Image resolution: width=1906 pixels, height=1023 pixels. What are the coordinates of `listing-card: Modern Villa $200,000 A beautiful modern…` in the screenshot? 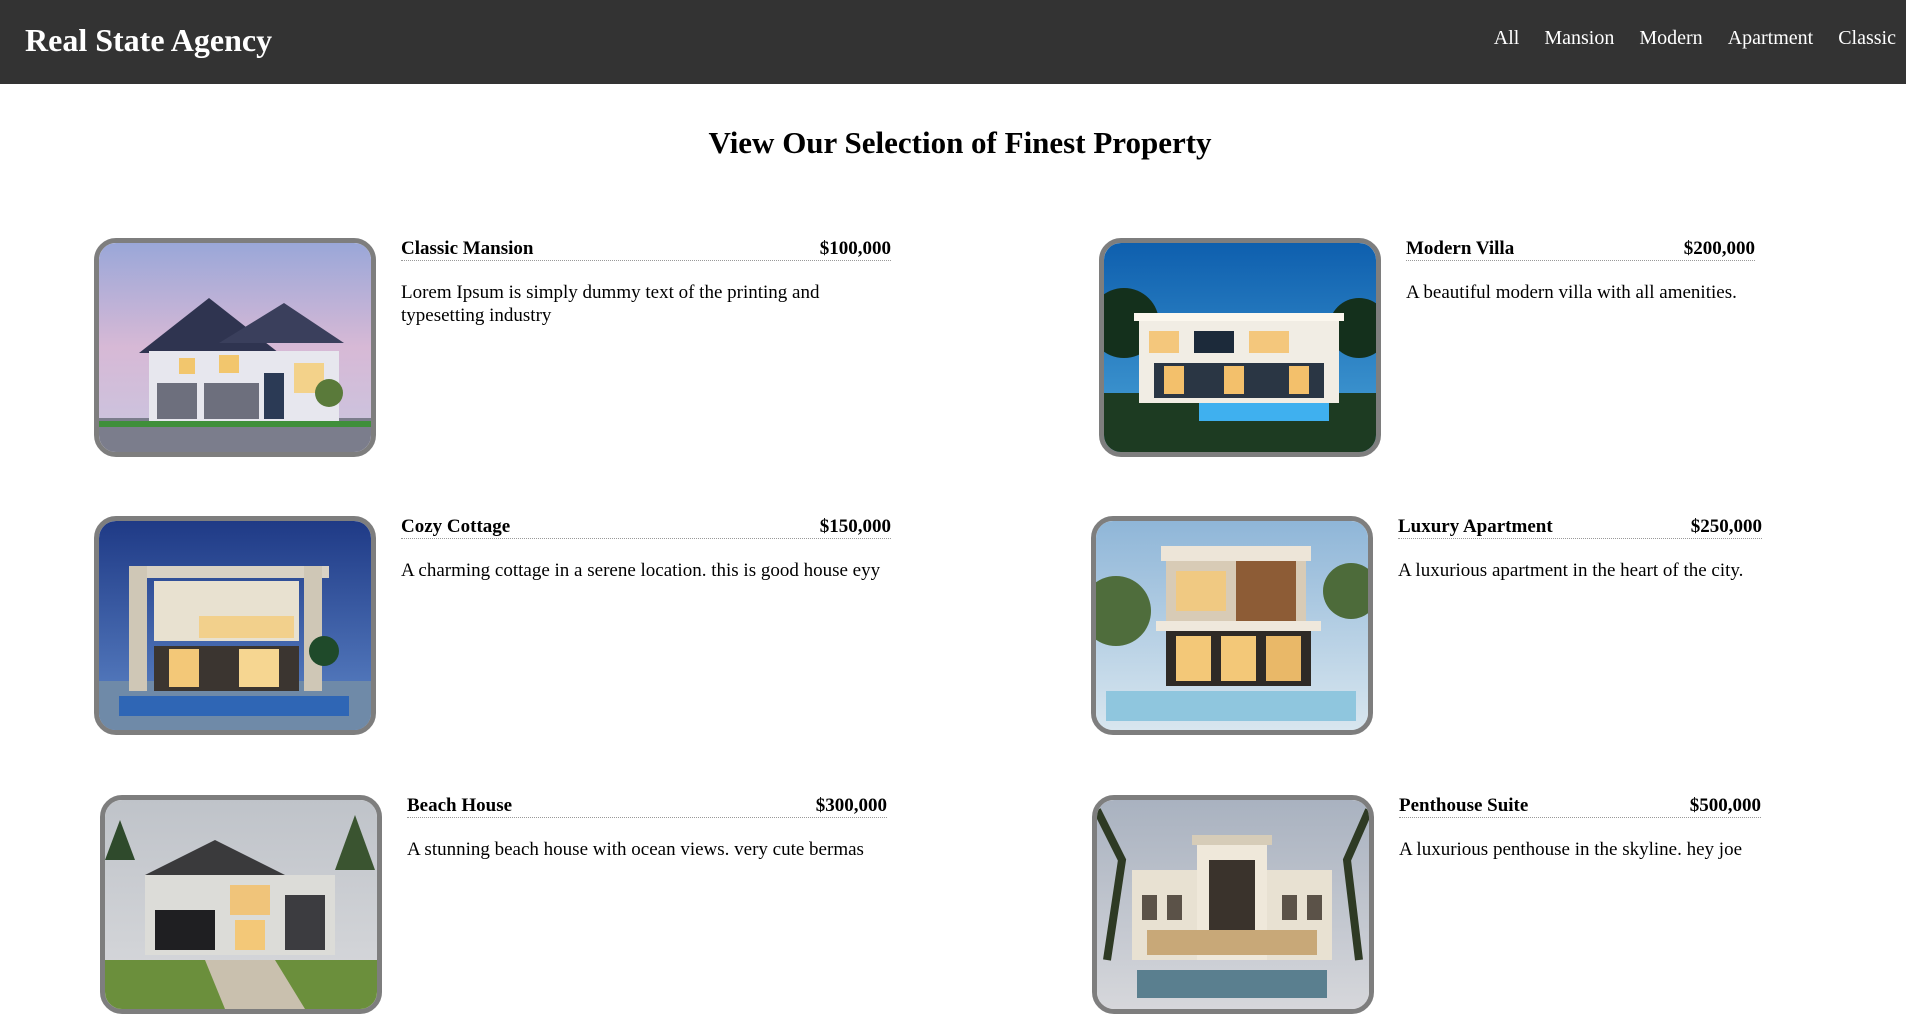 It's located at (1427, 347).